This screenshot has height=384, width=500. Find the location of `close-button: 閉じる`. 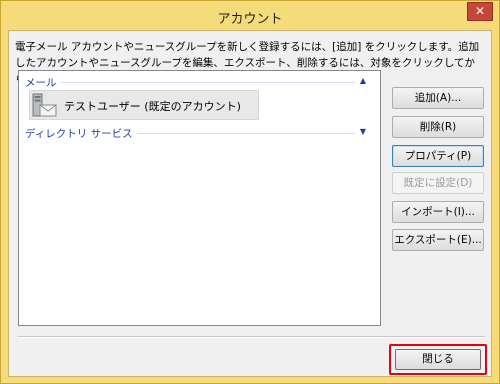

close-button: 閉じる is located at coordinates (438, 359).